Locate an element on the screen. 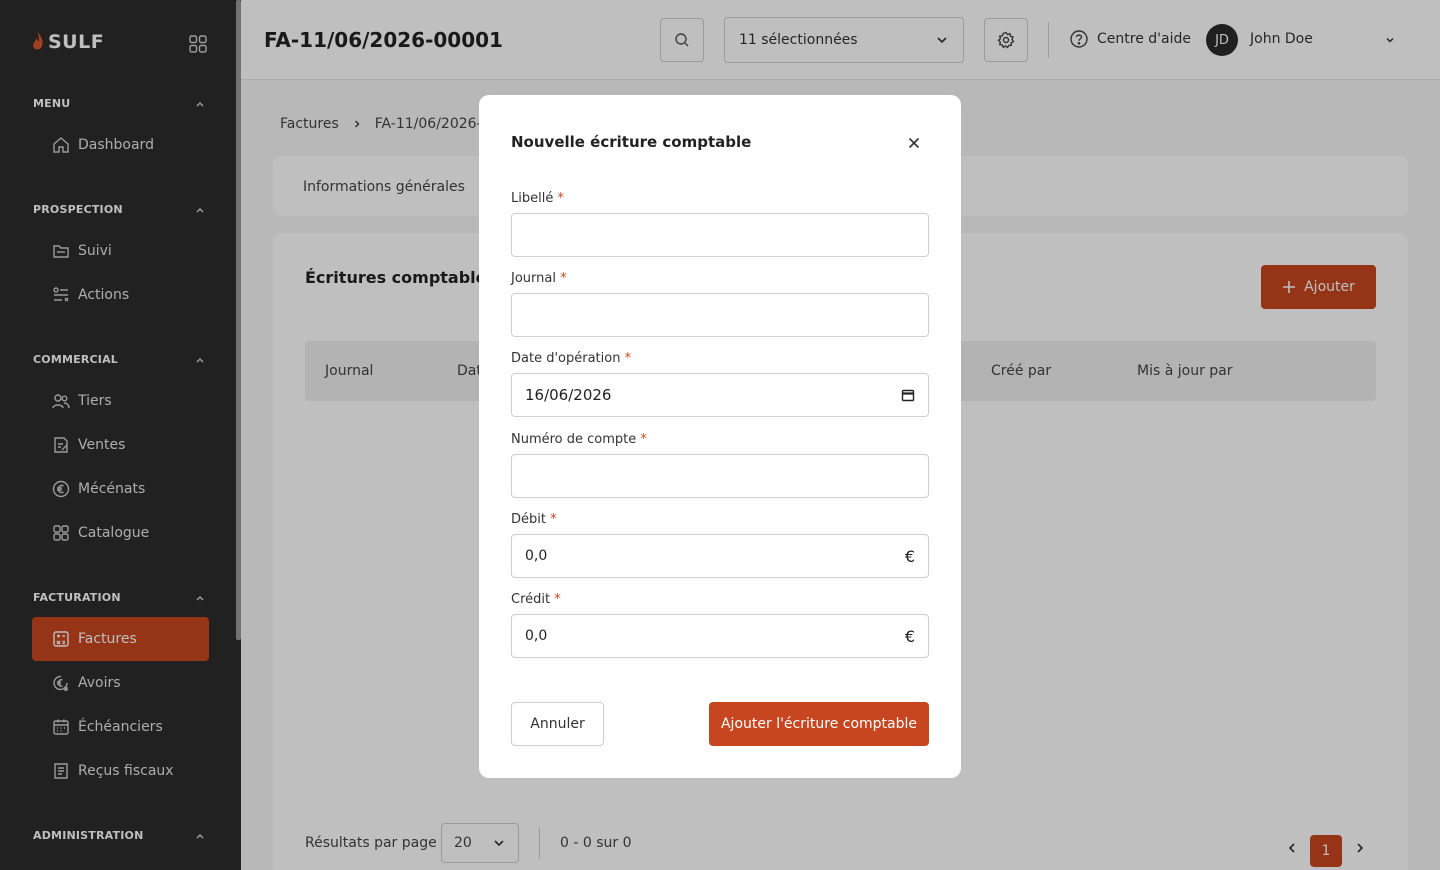 The image size is (1440, 870). credit-field: 0,0 € is located at coordinates (720, 636).